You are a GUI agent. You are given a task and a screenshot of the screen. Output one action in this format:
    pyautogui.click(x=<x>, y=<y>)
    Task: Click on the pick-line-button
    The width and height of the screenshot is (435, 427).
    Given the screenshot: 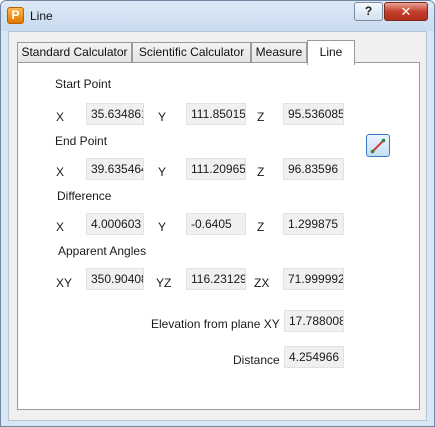 What is the action you would take?
    pyautogui.click(x=378, y=145)
    